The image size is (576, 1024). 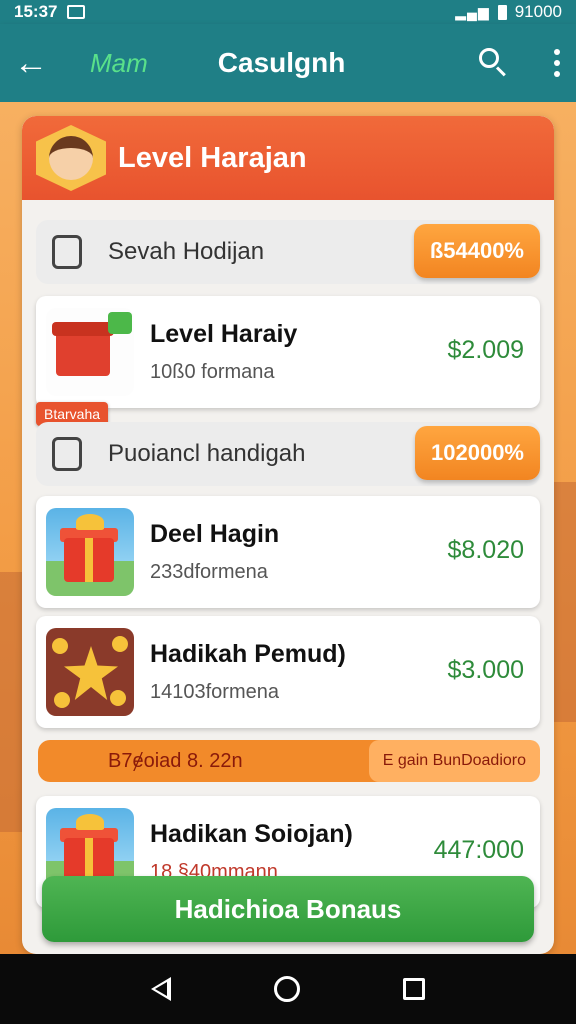 I want to click on signal-icon: ▂▄▆, so click(x=472, y=11).